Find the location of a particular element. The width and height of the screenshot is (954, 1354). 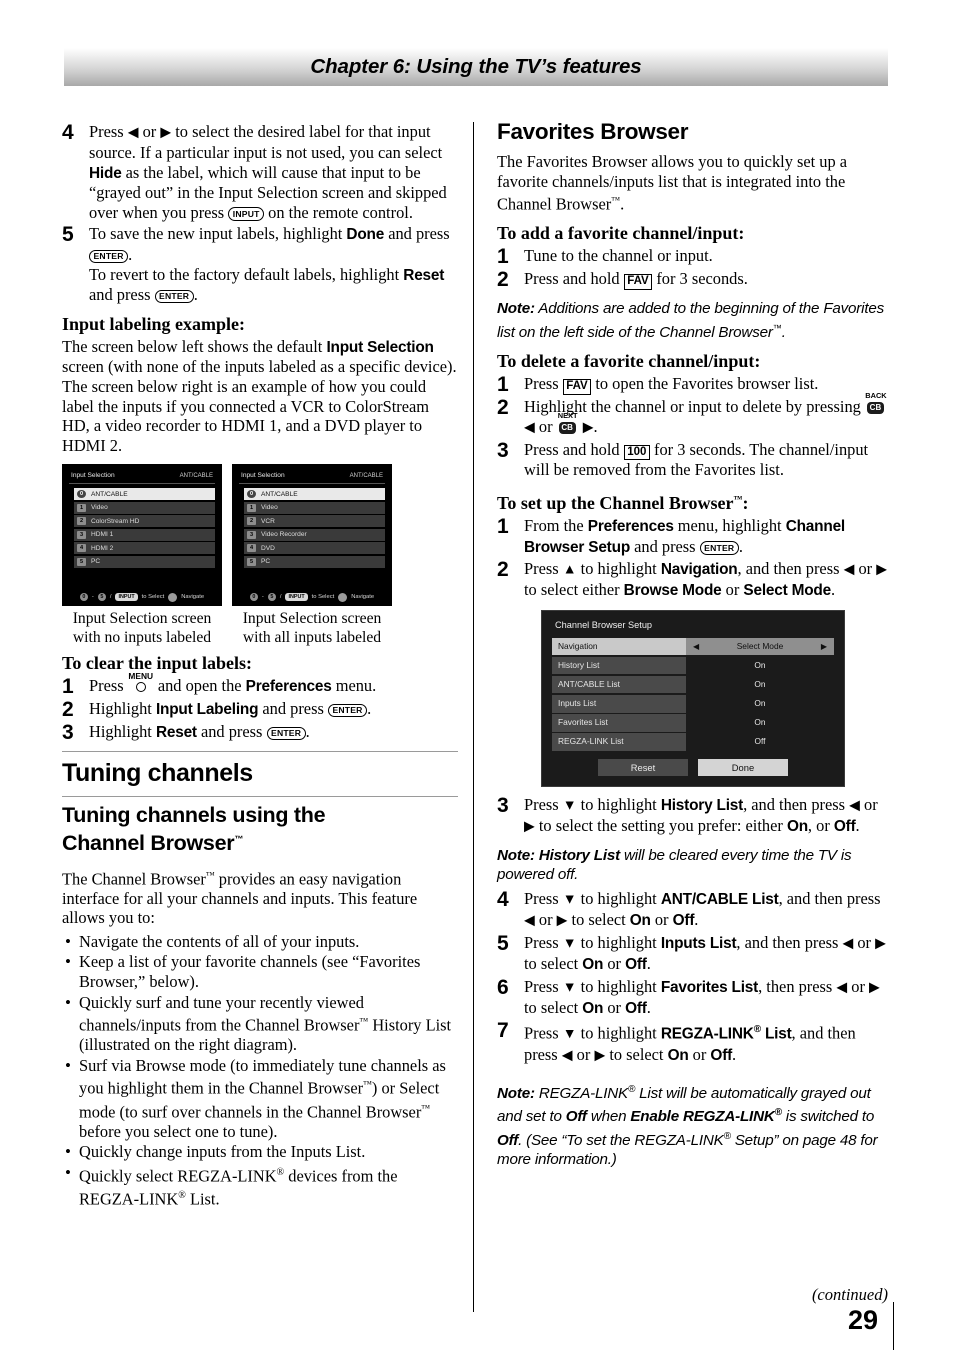

cb-intro-1: The Channel Browser is located at coordinates (134, 879).